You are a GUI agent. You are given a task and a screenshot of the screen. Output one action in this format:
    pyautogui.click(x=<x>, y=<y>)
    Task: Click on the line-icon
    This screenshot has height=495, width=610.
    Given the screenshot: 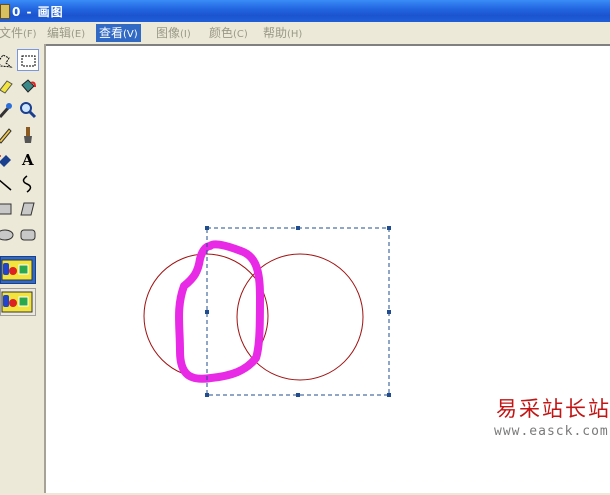 What is the action you would take?
    pyautogui.click(x=8, y=184)
    